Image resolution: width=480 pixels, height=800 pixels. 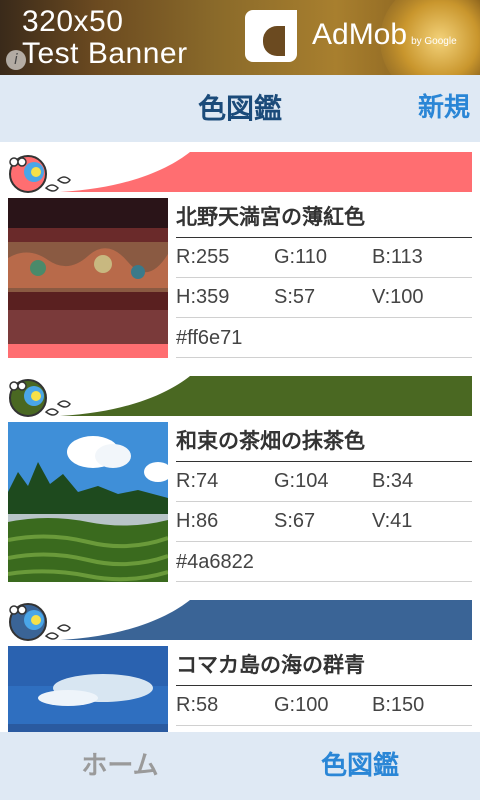 I want to click on admob-logo-icon, so click(x=271, y=36).